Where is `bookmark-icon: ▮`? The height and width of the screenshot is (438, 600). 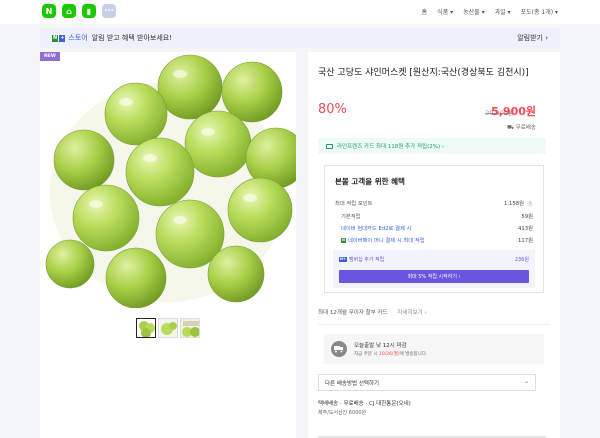 bookmark-icon: ▮ is located at coordinates (89, 11).